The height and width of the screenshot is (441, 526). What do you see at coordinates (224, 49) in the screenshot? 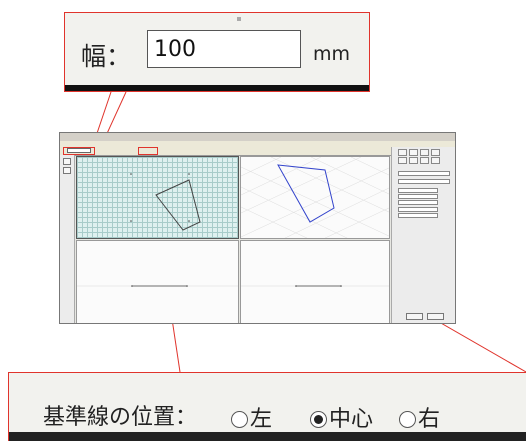
I see `width-input` at bounding box center [224, 49].